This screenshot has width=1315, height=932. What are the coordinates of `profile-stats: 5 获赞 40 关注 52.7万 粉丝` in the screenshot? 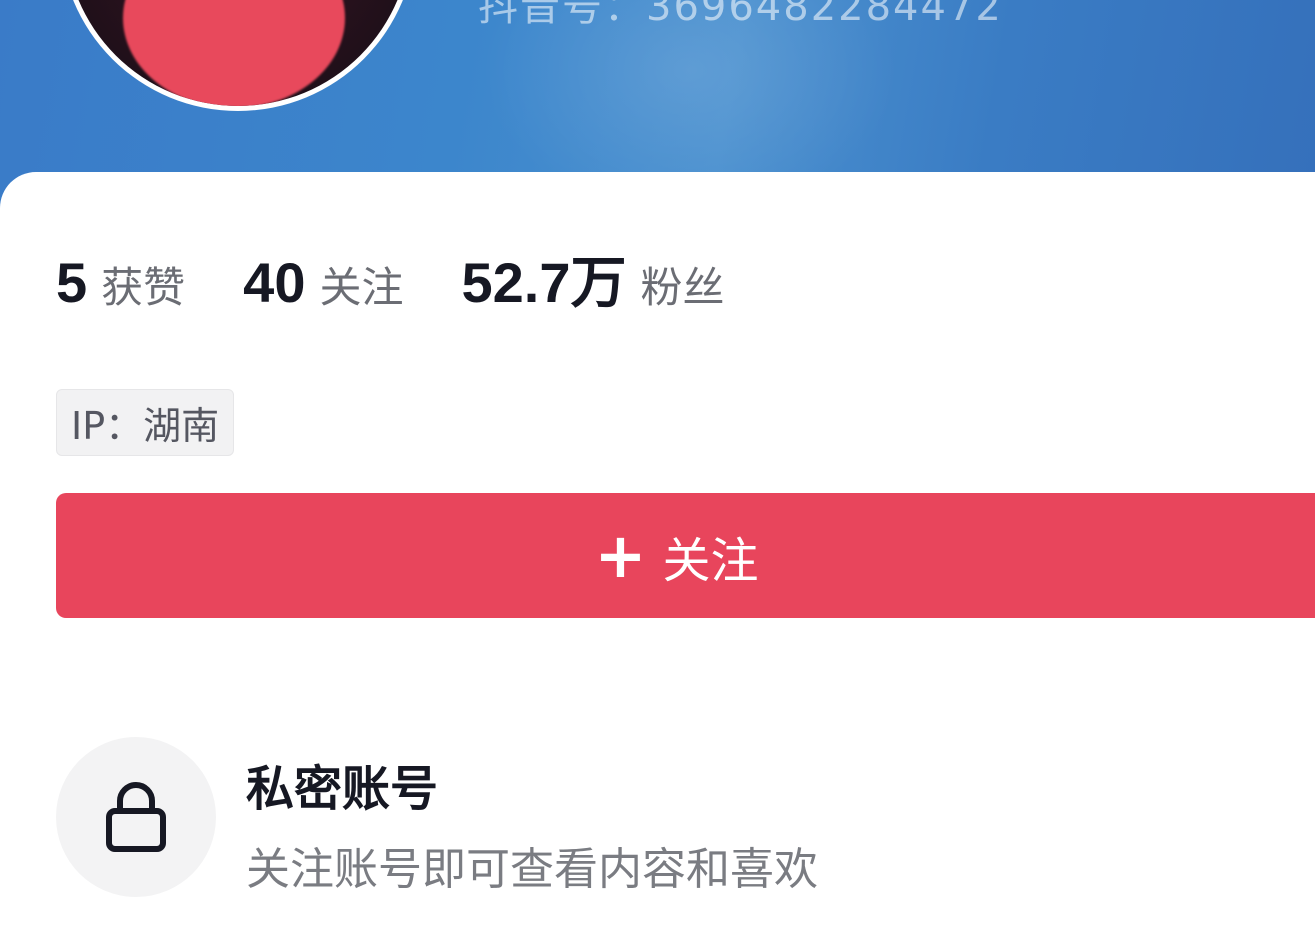 It's located at (419, 278).